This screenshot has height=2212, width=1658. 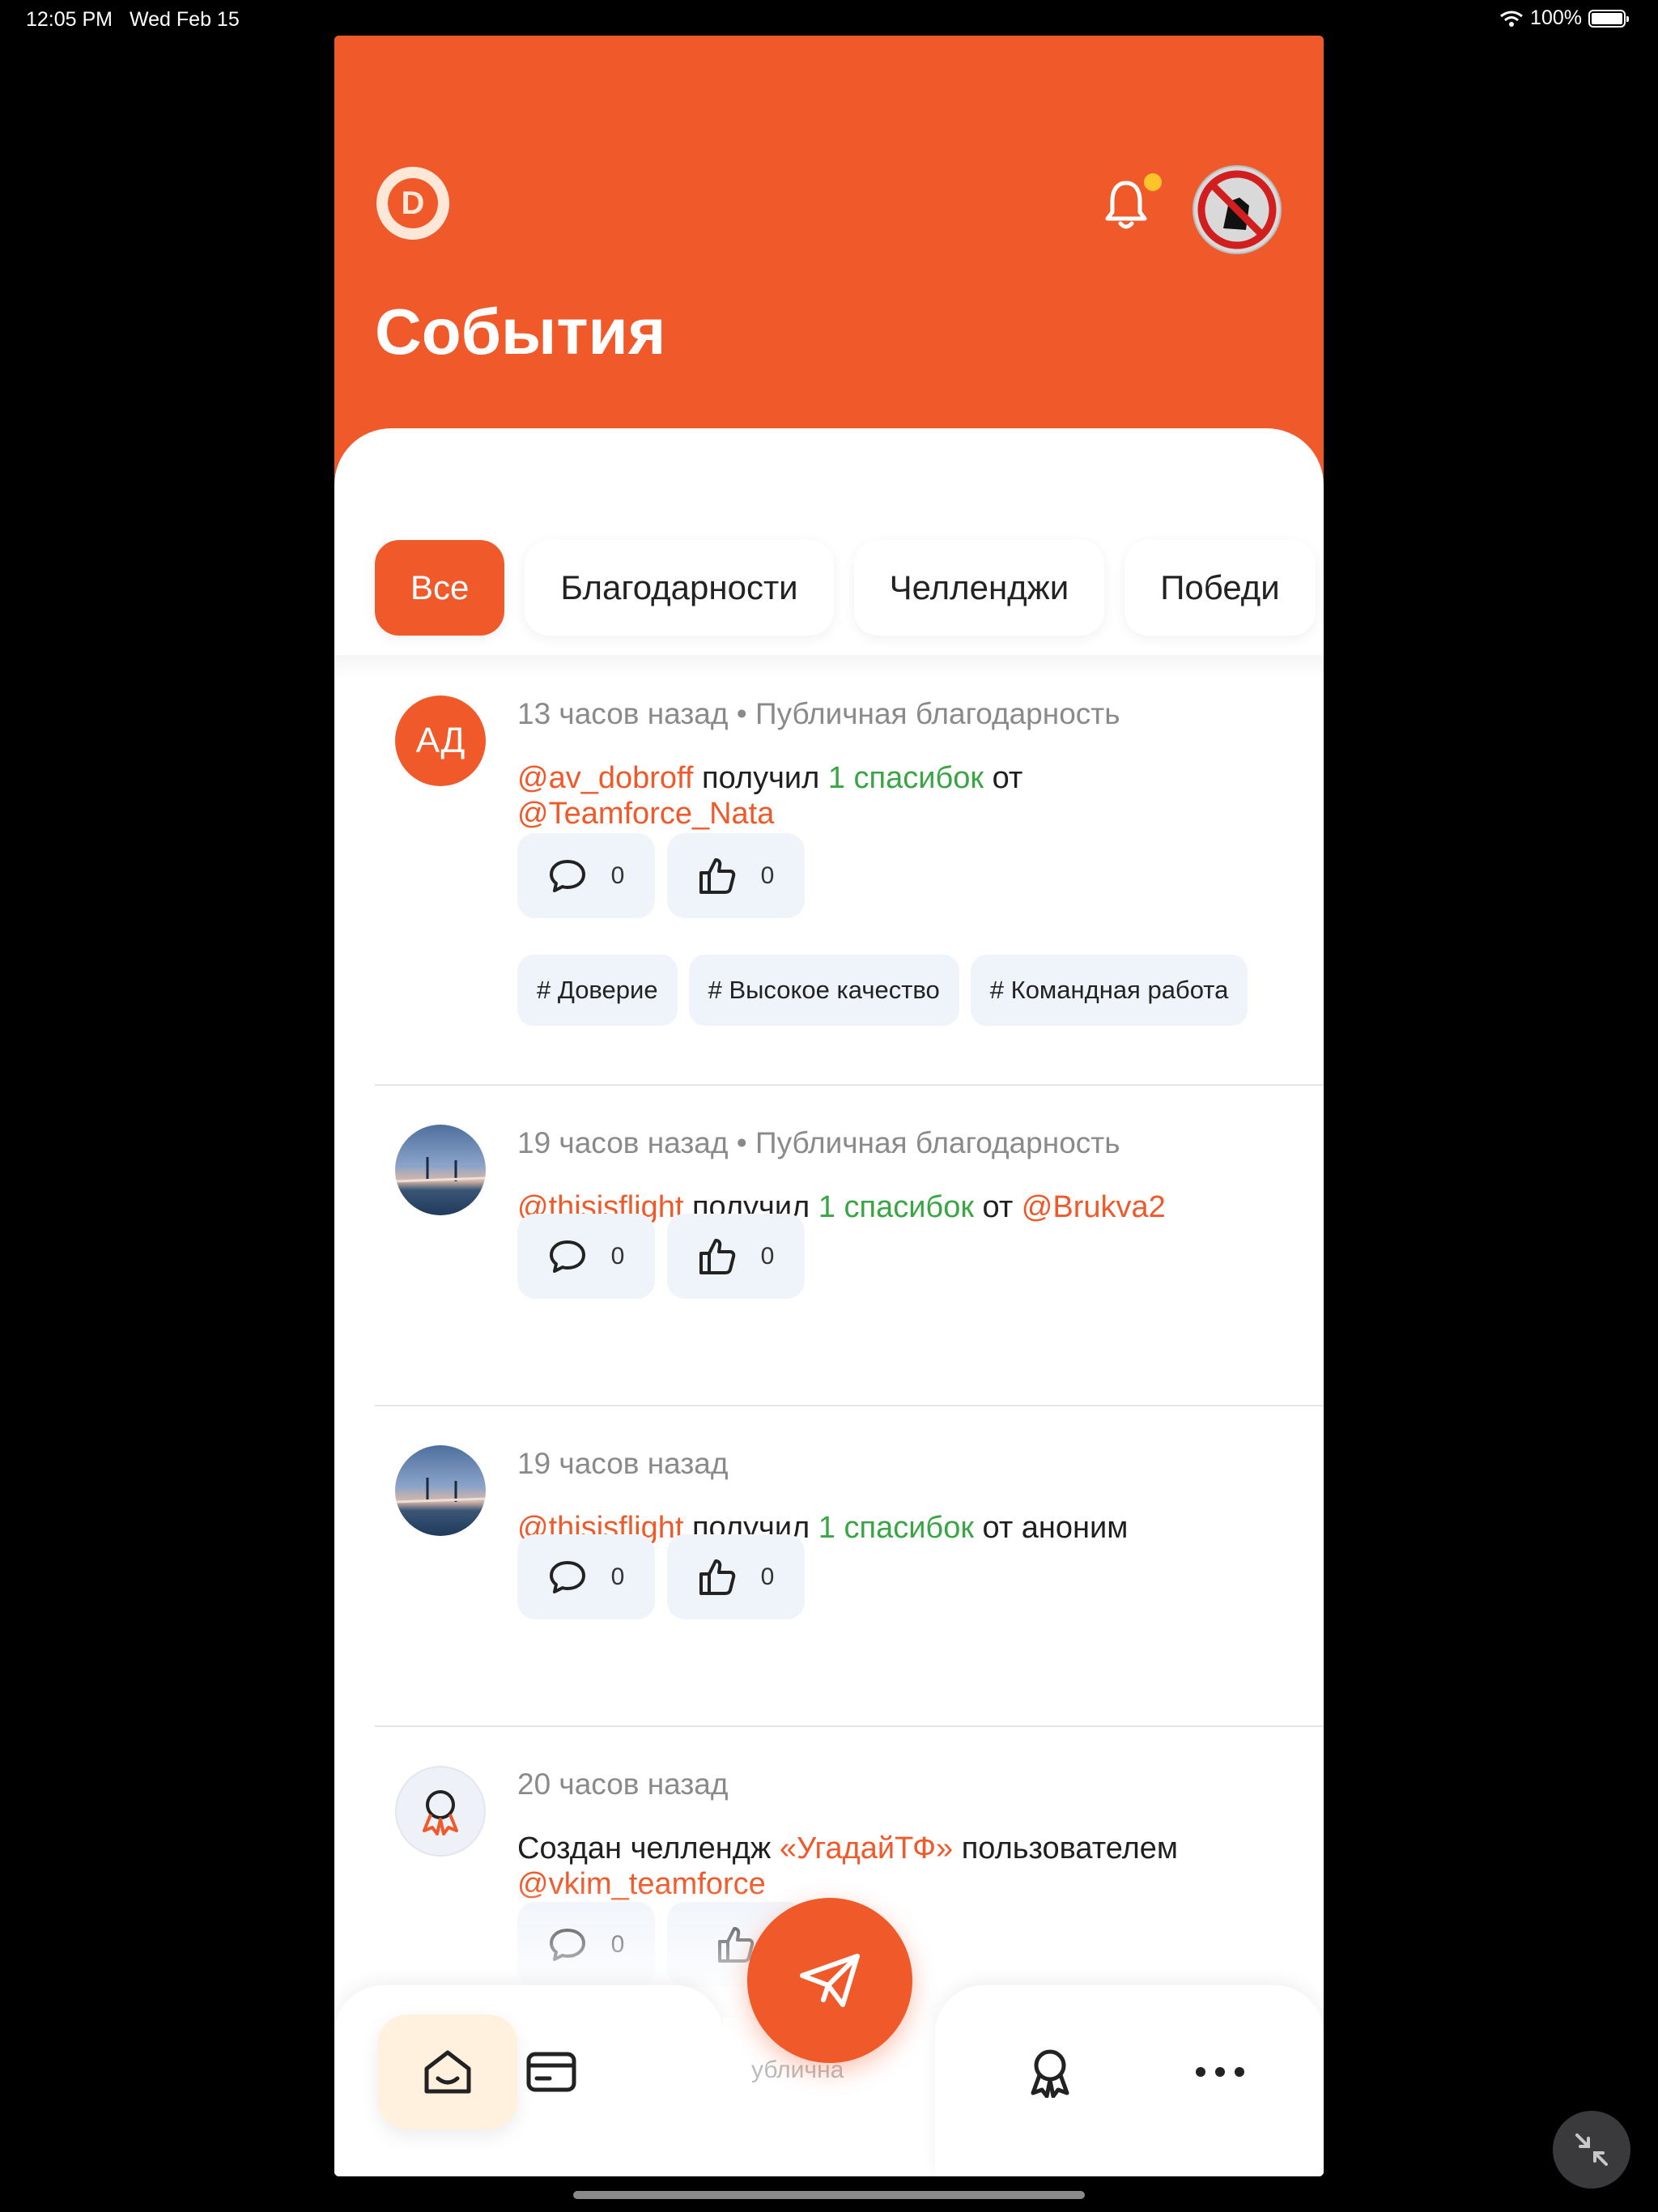 I want to click on item-meta: 13 часов назад • Публичная благодарность, so click(x=818, y=714).